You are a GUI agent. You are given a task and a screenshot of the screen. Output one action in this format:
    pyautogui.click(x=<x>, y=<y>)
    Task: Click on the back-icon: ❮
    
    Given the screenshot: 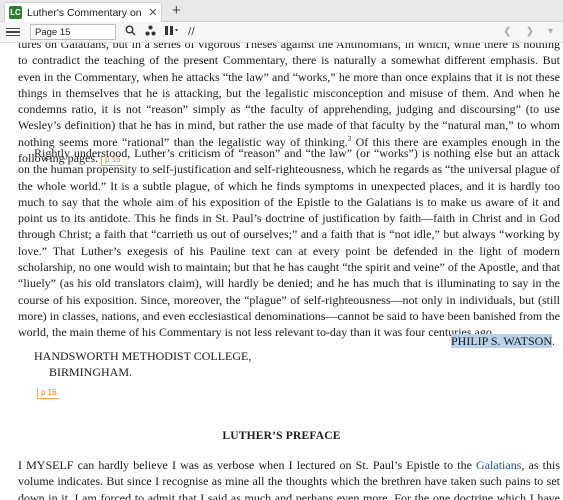 What is the action you would take?
    pyautogui.click(x=507, y=31)
    